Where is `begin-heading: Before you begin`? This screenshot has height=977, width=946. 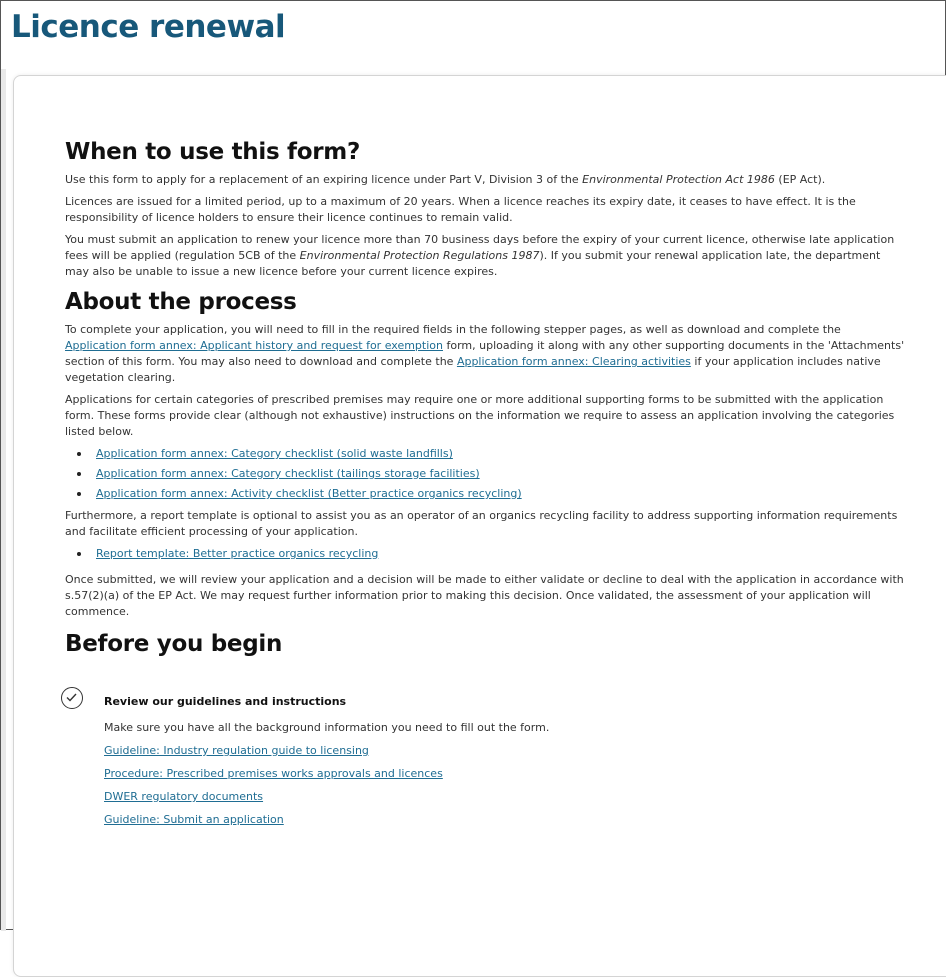
begin-heading: Before you begin is located at coordinates (174, 644).